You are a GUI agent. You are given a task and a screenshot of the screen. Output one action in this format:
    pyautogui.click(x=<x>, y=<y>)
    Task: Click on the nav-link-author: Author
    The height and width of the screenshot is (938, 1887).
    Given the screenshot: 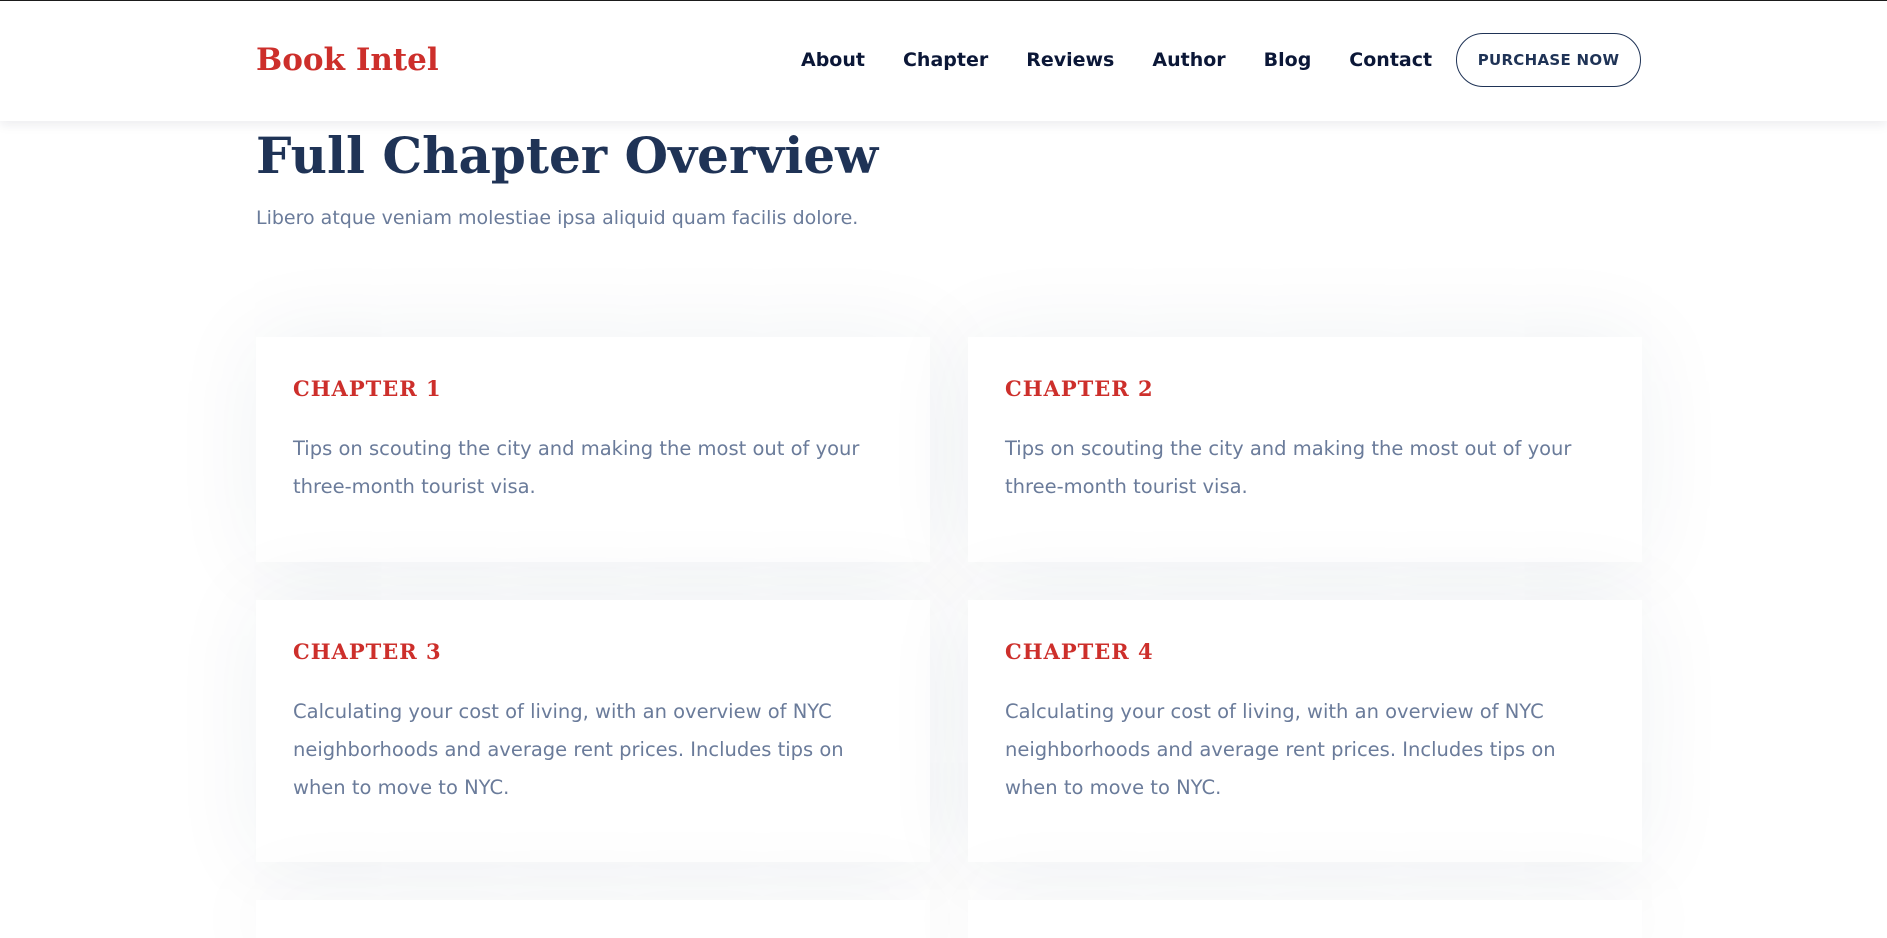 What is the action you would take?
    pyautogui.click(x=1188, y=60)
    